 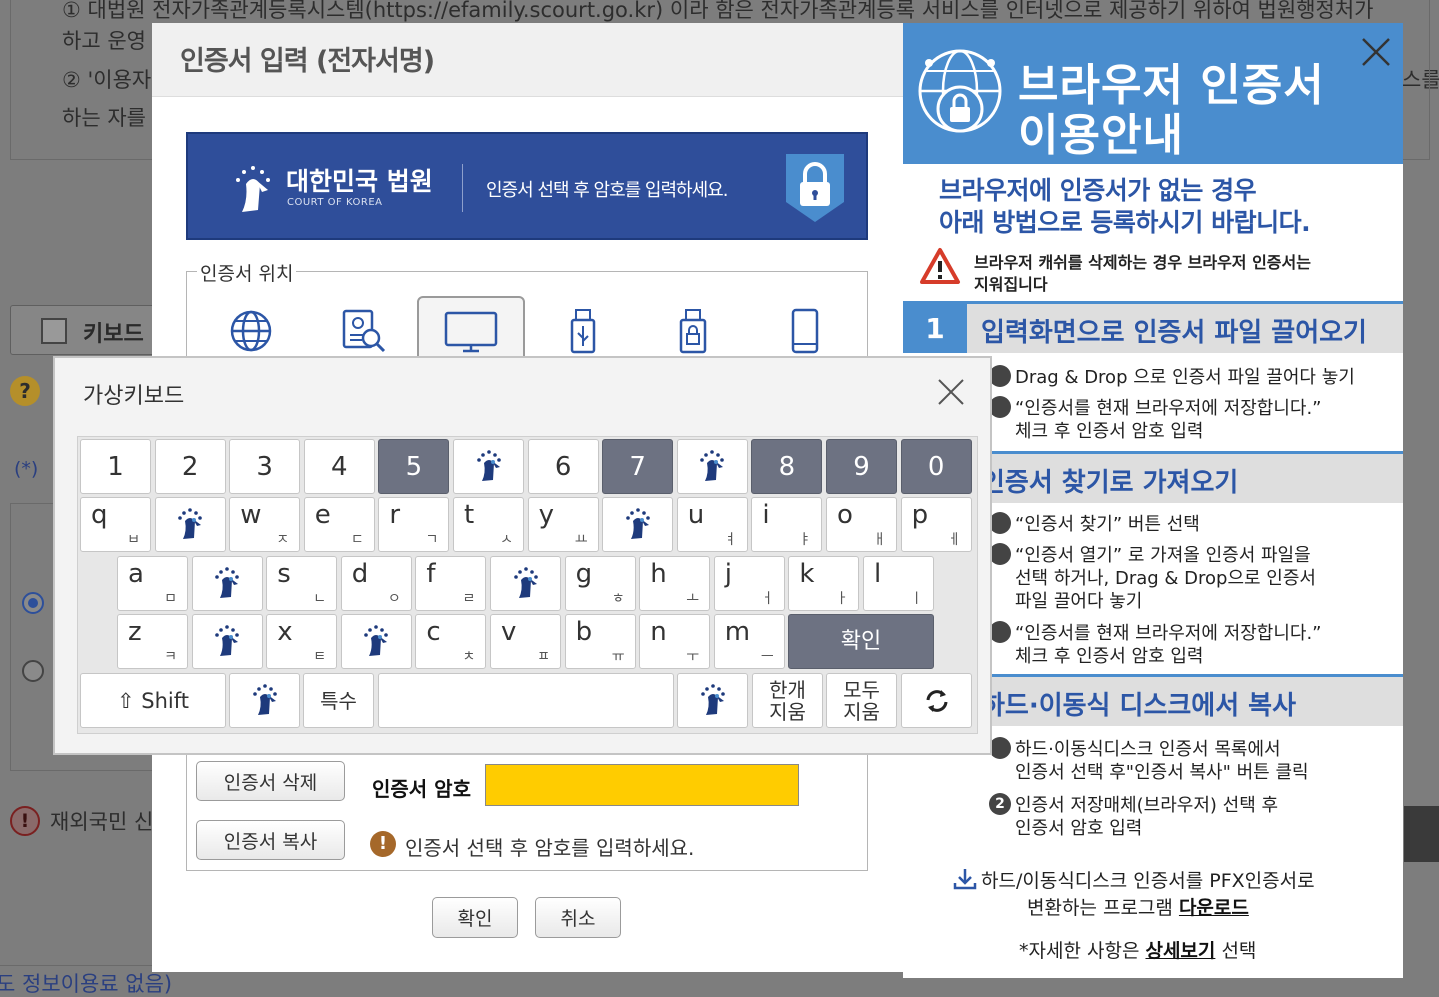 What do you see at coordinates (861, 700) in the screenshot?
I see `delete-all-key: 모두 지움` at bounding box center [861, 700].